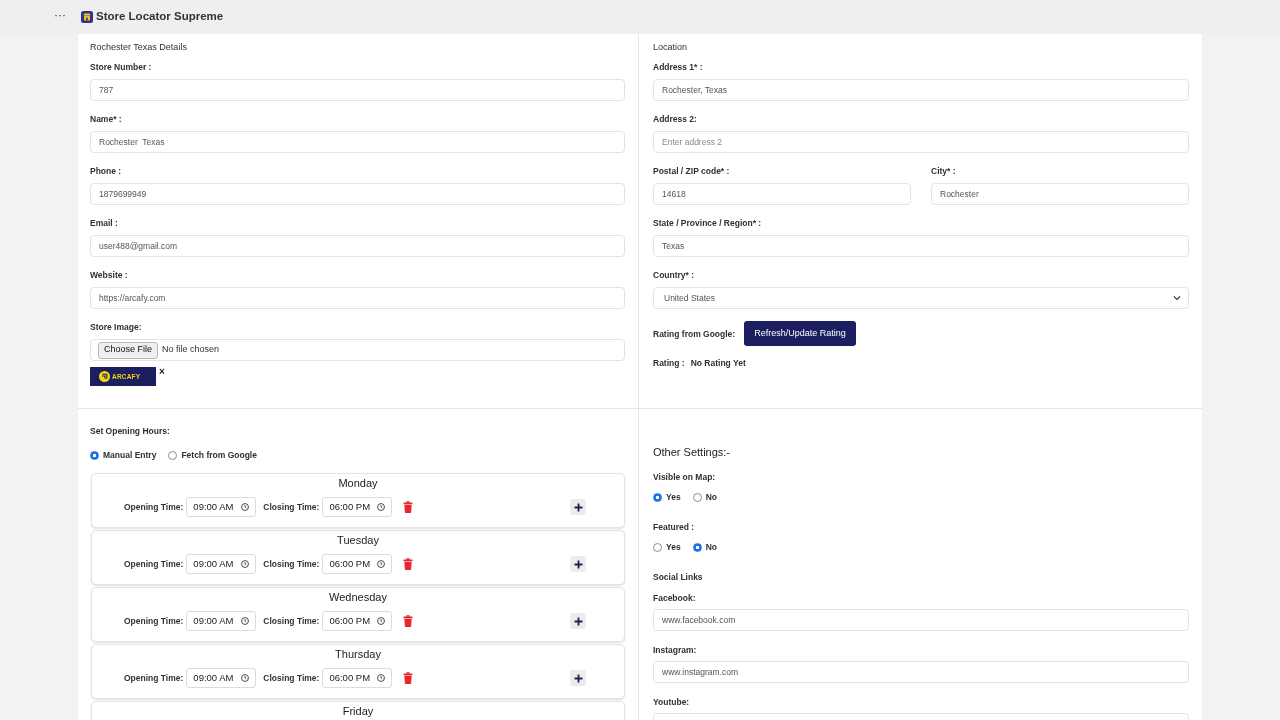 The width and height of the screenshot is (1280, 720). What do you see at coordinates (219, 455) in the screenshot?
I see `radio-label: Fetch from Google` at bounding box center [219, 455].